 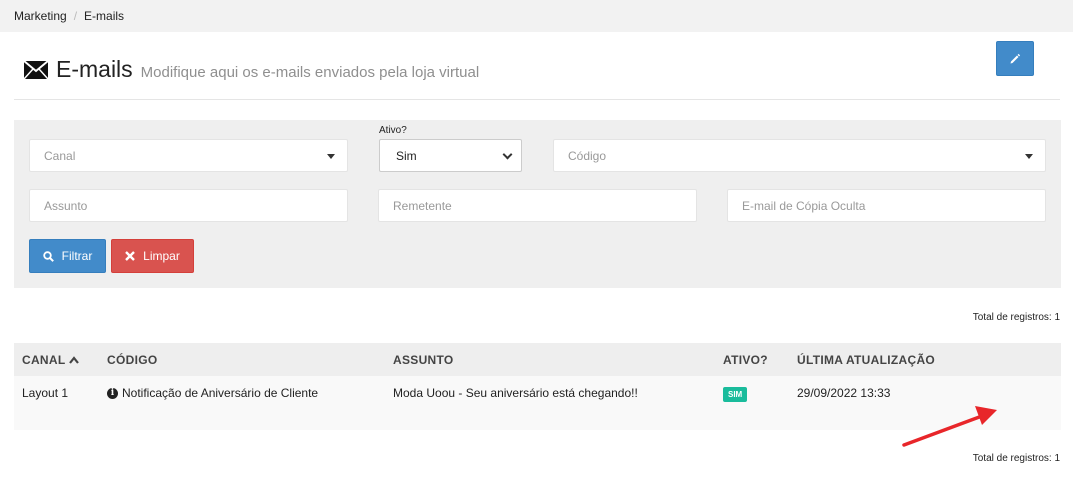 What do you see at coordinates (250, 360) in the screenshot?
I see `header-codigo: CÓDIGO` at bounding box center [250, 360].